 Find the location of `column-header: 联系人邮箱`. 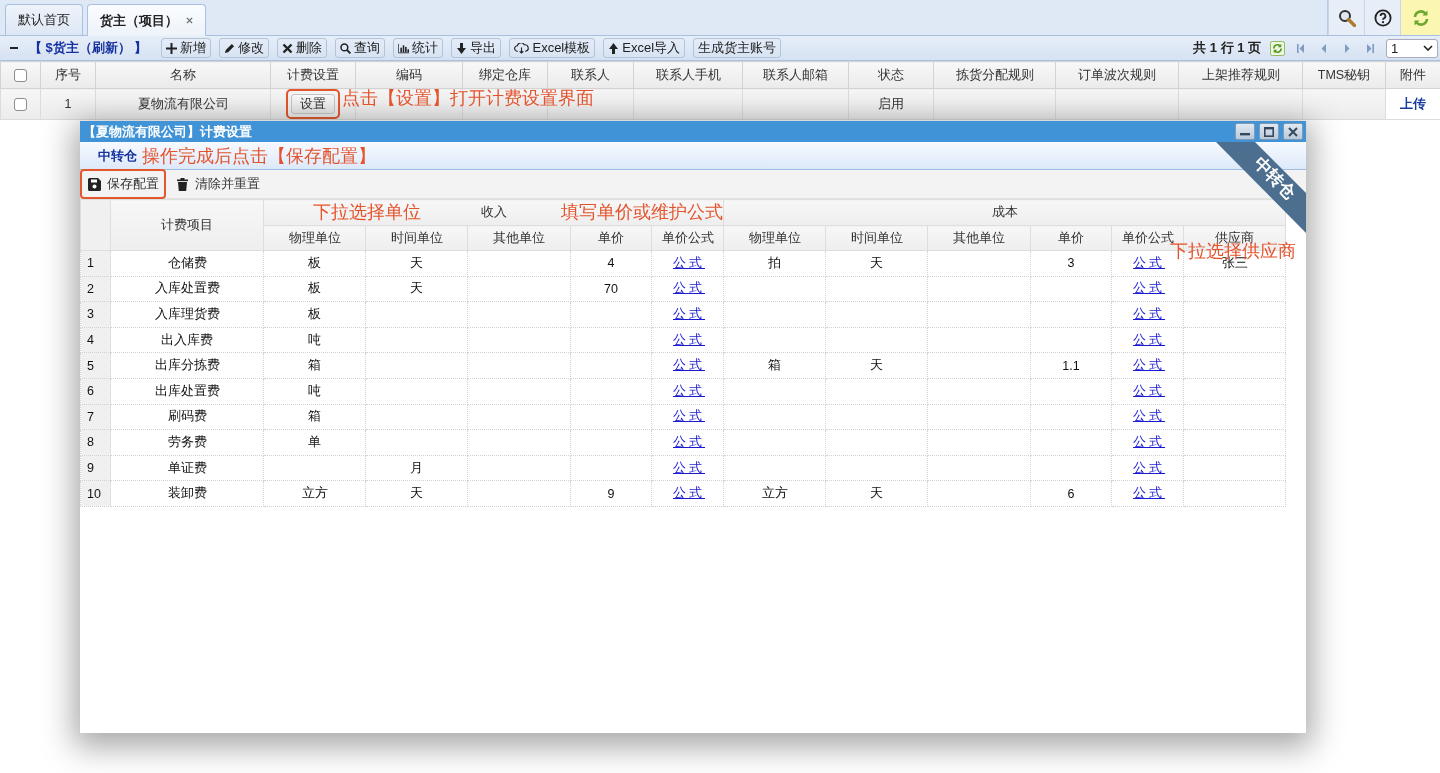

column-header: 联系人邮箱 is located at coordinates (795, 75).